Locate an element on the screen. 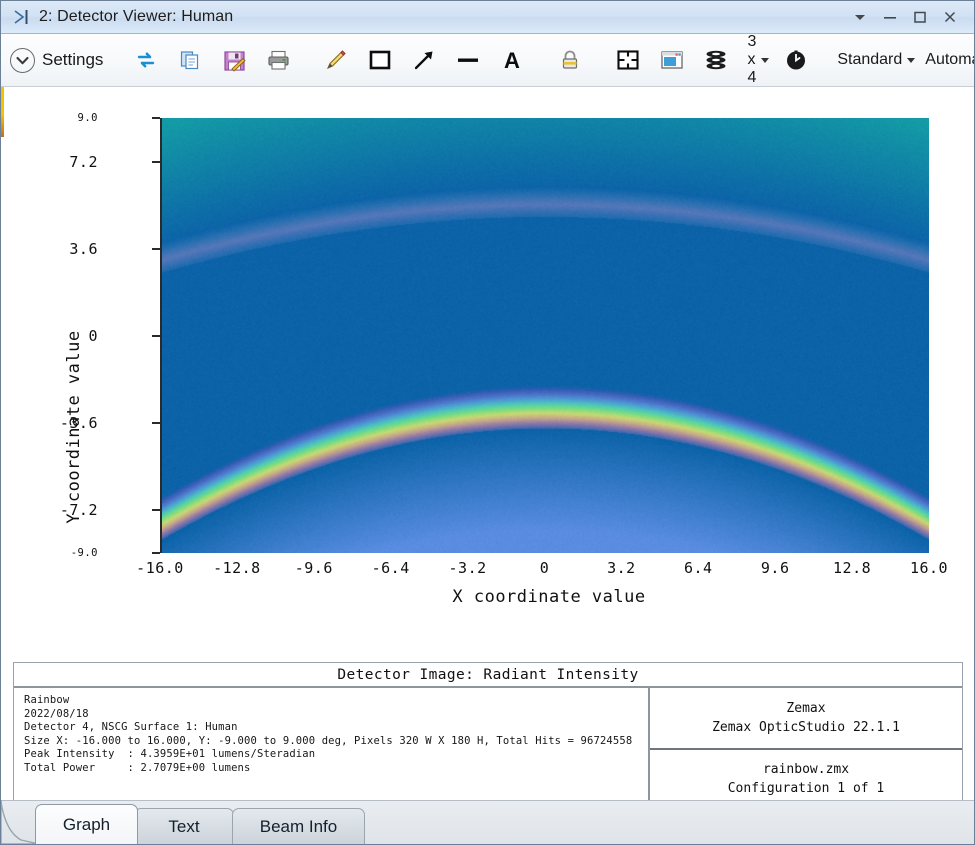 Image resolution: width=975 pixels, height=845 pixels. y-axis-tick: -9.0 is located at coordinates (84, 553).